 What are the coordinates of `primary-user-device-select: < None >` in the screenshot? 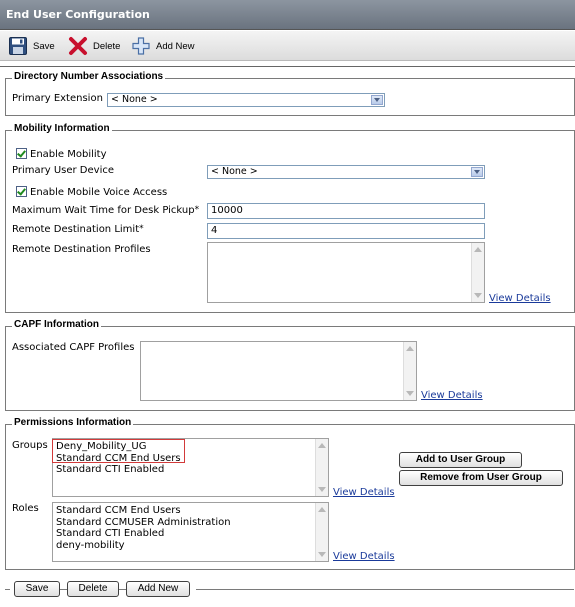 It's located at (346, 172).